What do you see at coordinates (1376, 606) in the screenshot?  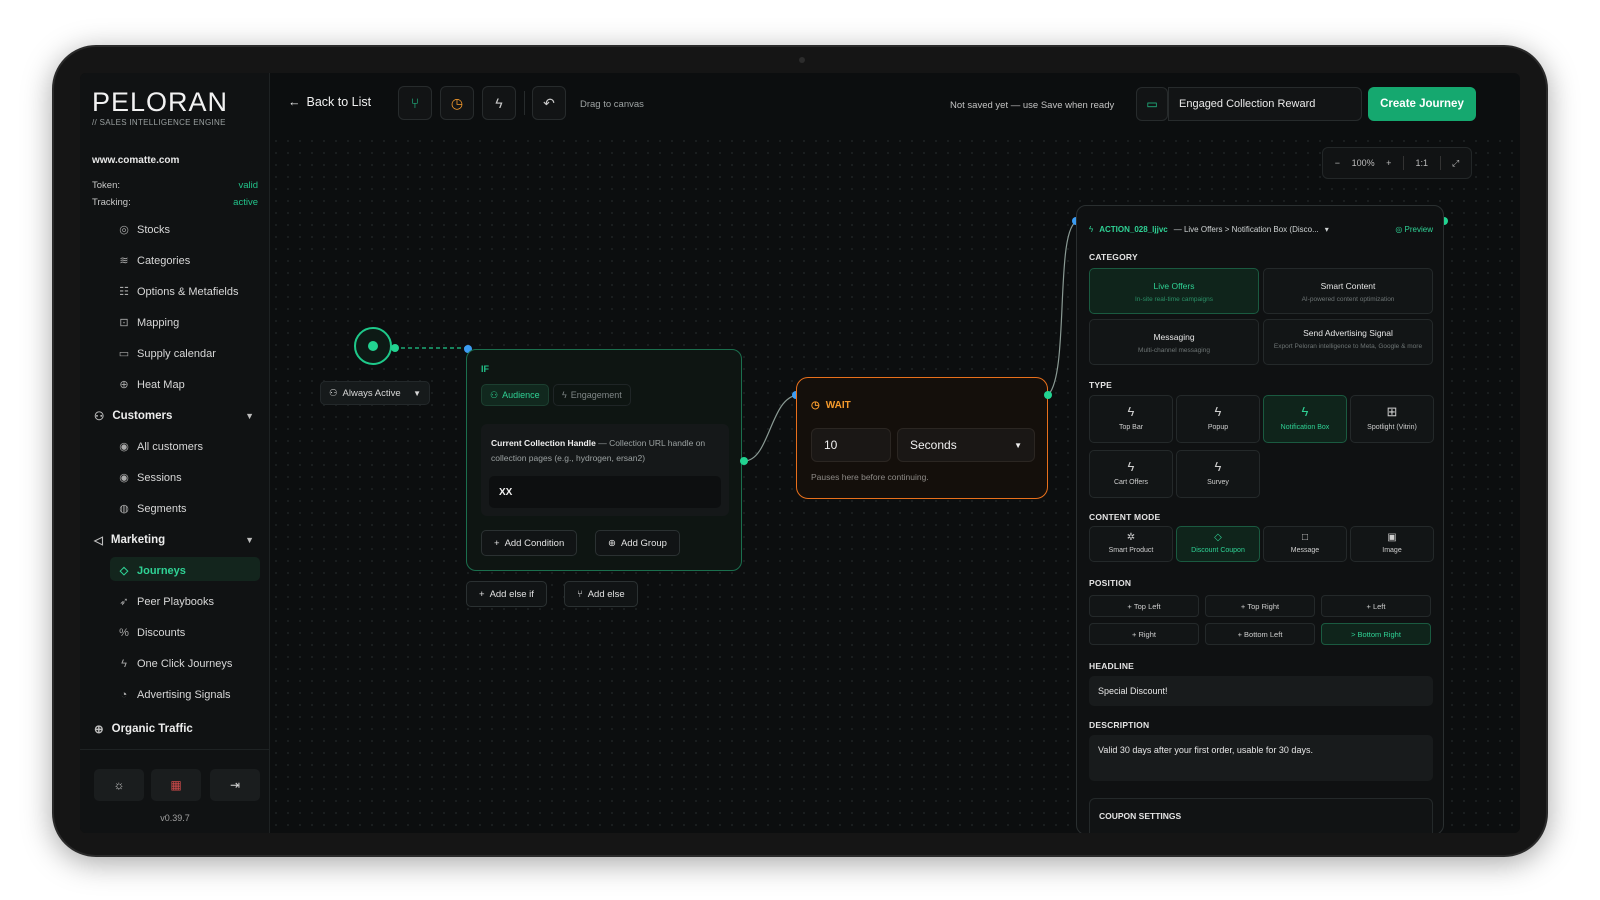 I see `position-left: + Left` at bounding box center [1376, 606].